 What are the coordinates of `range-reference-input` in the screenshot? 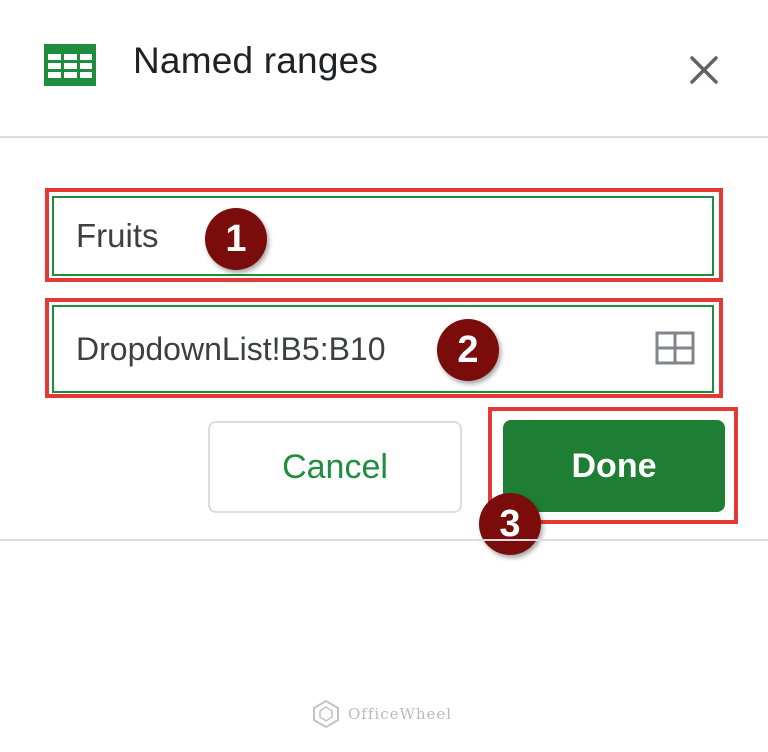 It's located at (383, 349).